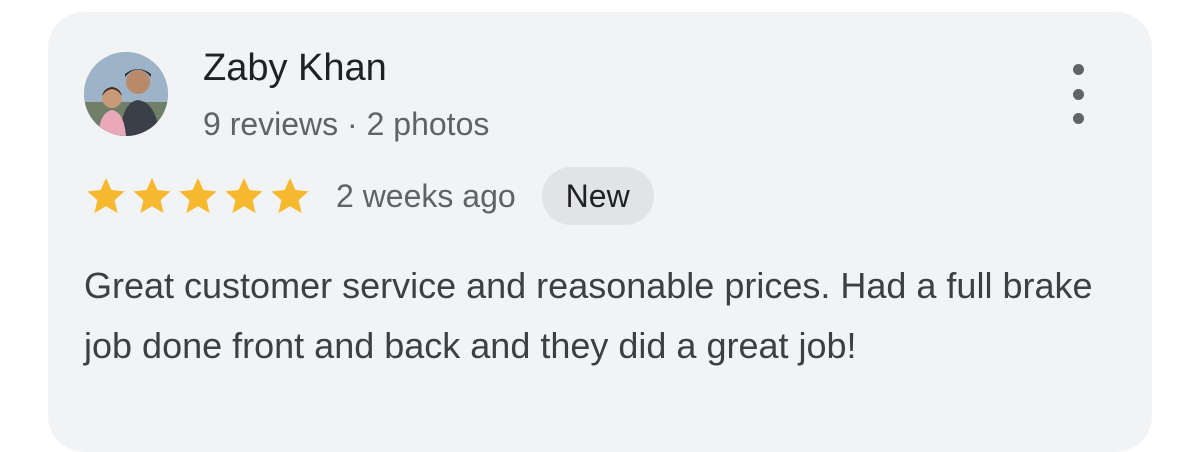 Image resolution: width=1200 pixels, height=452 pixels. What do you see at coordinates (426, 195) in the screenshot?
I see `review-time: 2 weeks ago` at bounding box center [426, 195].